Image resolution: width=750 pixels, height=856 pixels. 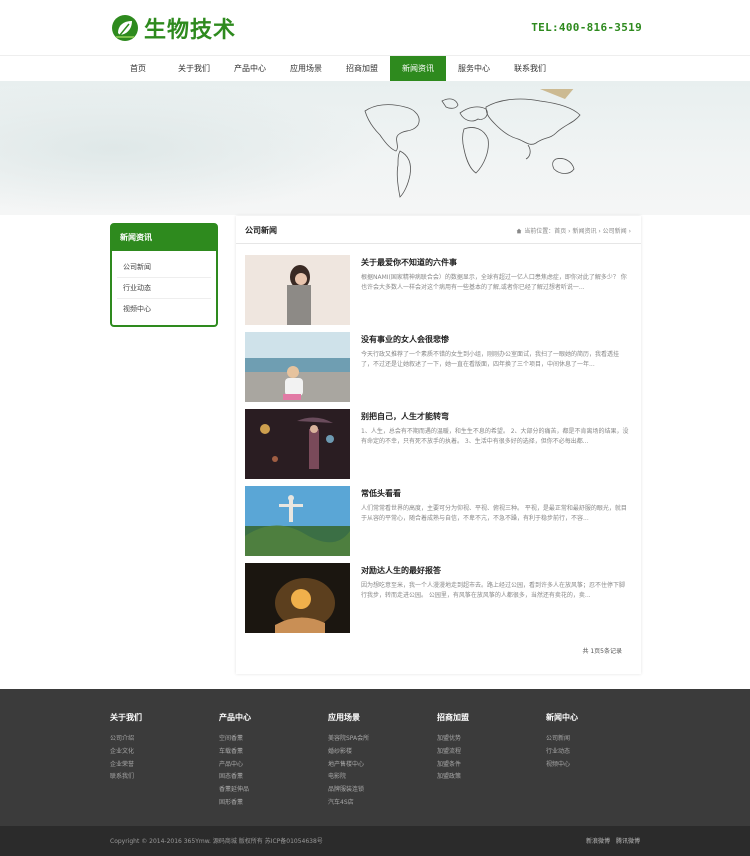 I want to click on breadcrumb-text: 当前位置：首页 › 新闻资讯 › 公司新闻 ›, so click(x=577, y=230).